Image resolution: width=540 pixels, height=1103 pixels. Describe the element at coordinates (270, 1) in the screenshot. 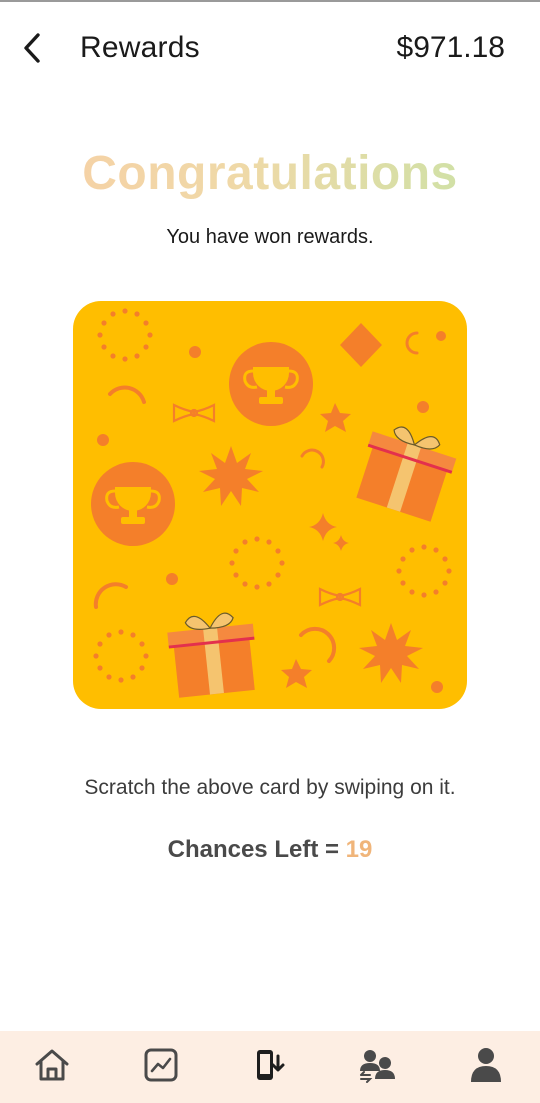

I see `top-divider` at that location.